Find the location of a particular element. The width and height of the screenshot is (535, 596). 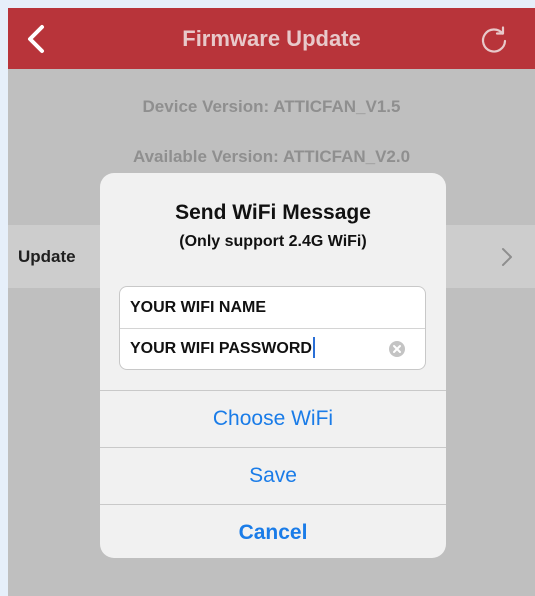

update-label: Update is located at coordinates (47, 256).